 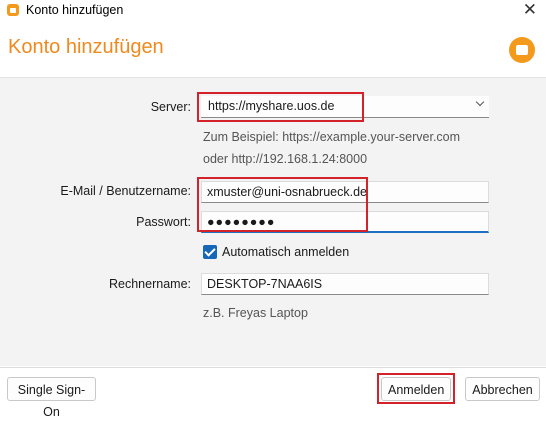 What do you see at coordinates (125, 191) in the screenshot?
I see `email-label: E-Mail / Benutzername:` at bounding box center [125, 191].